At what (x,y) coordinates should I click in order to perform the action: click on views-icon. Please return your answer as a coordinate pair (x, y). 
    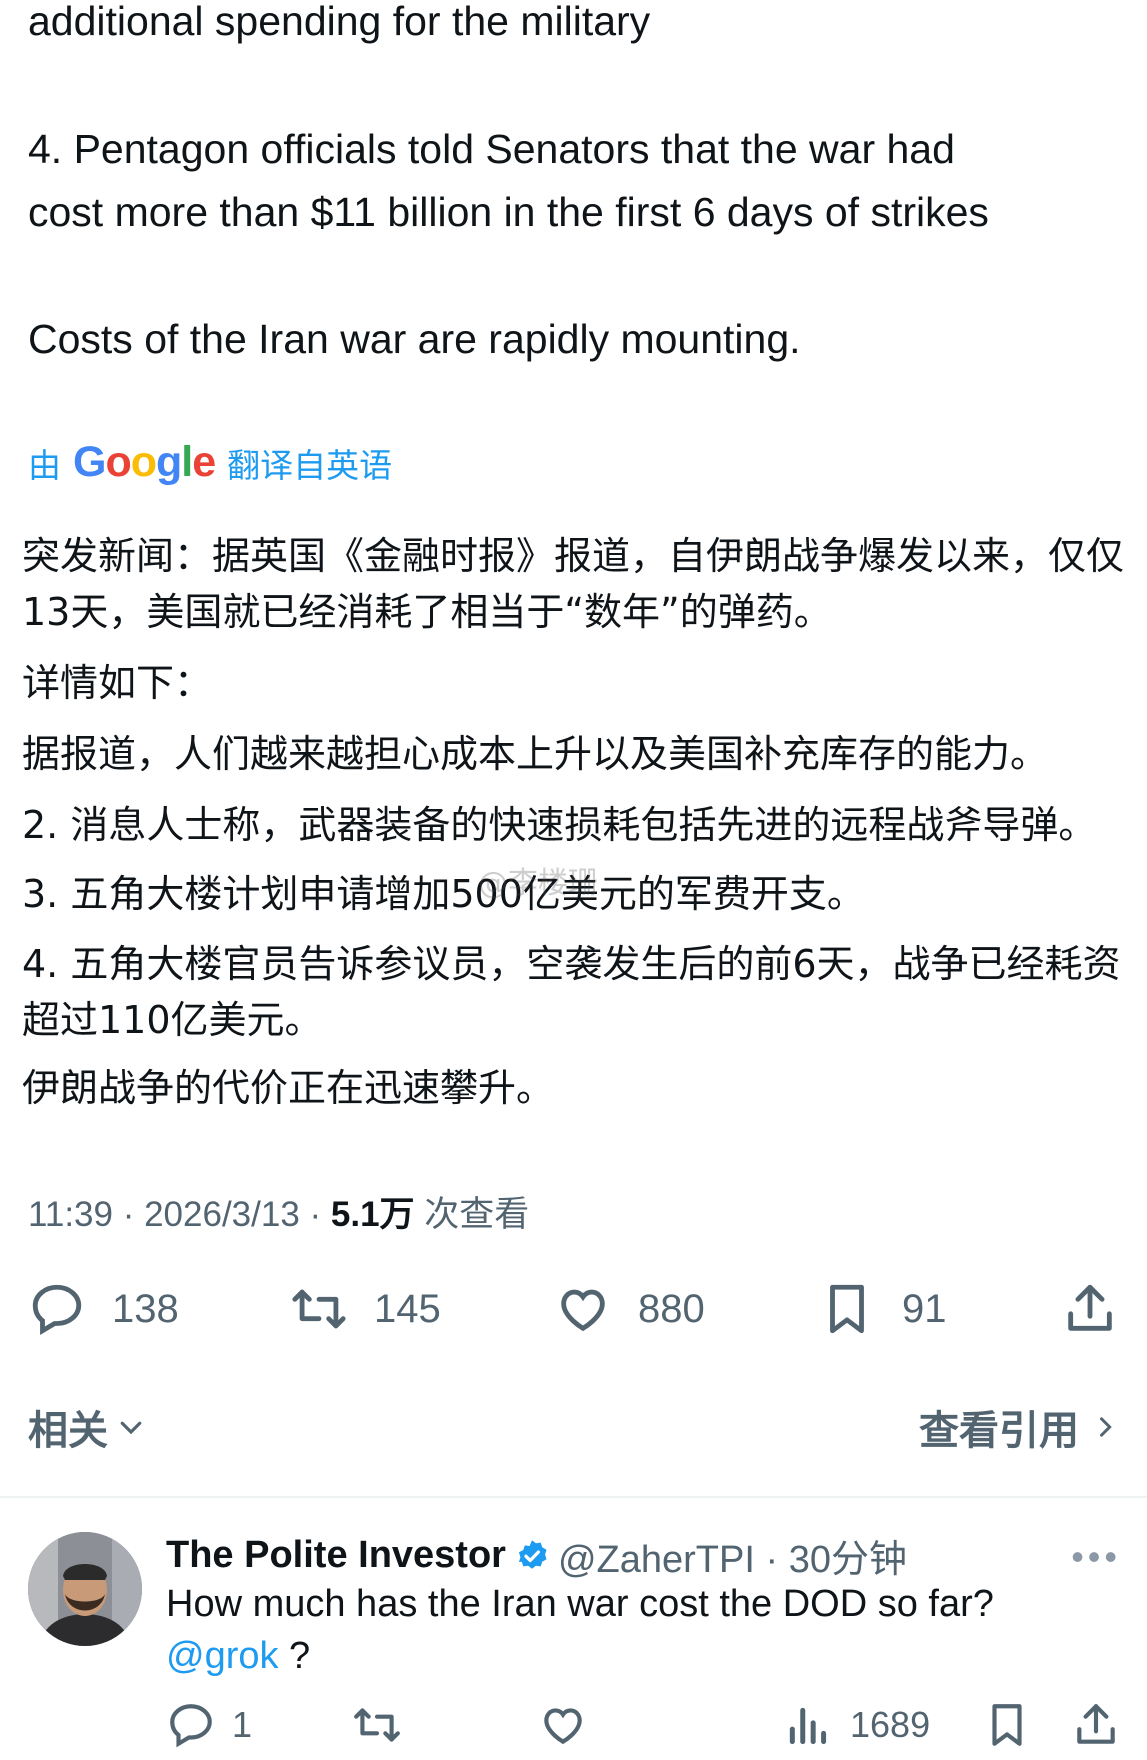
    Looking at the image, I should click on (808, 1726).